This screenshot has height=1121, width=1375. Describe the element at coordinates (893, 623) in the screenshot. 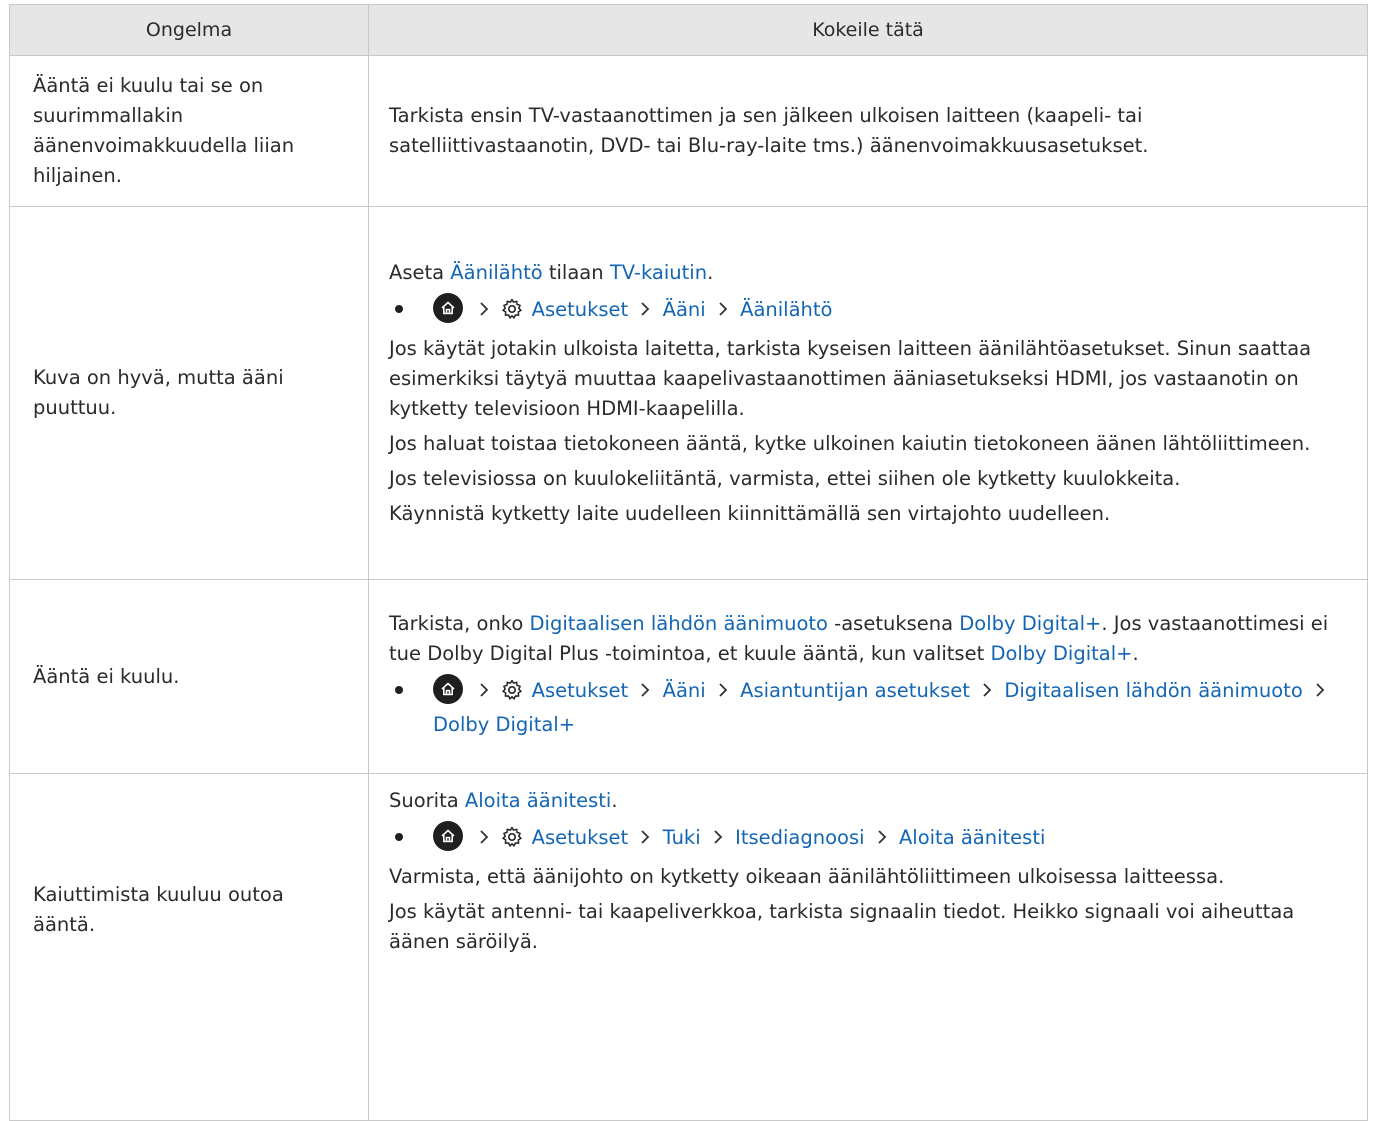

I see `intro-text: -asetuksena` at that location.